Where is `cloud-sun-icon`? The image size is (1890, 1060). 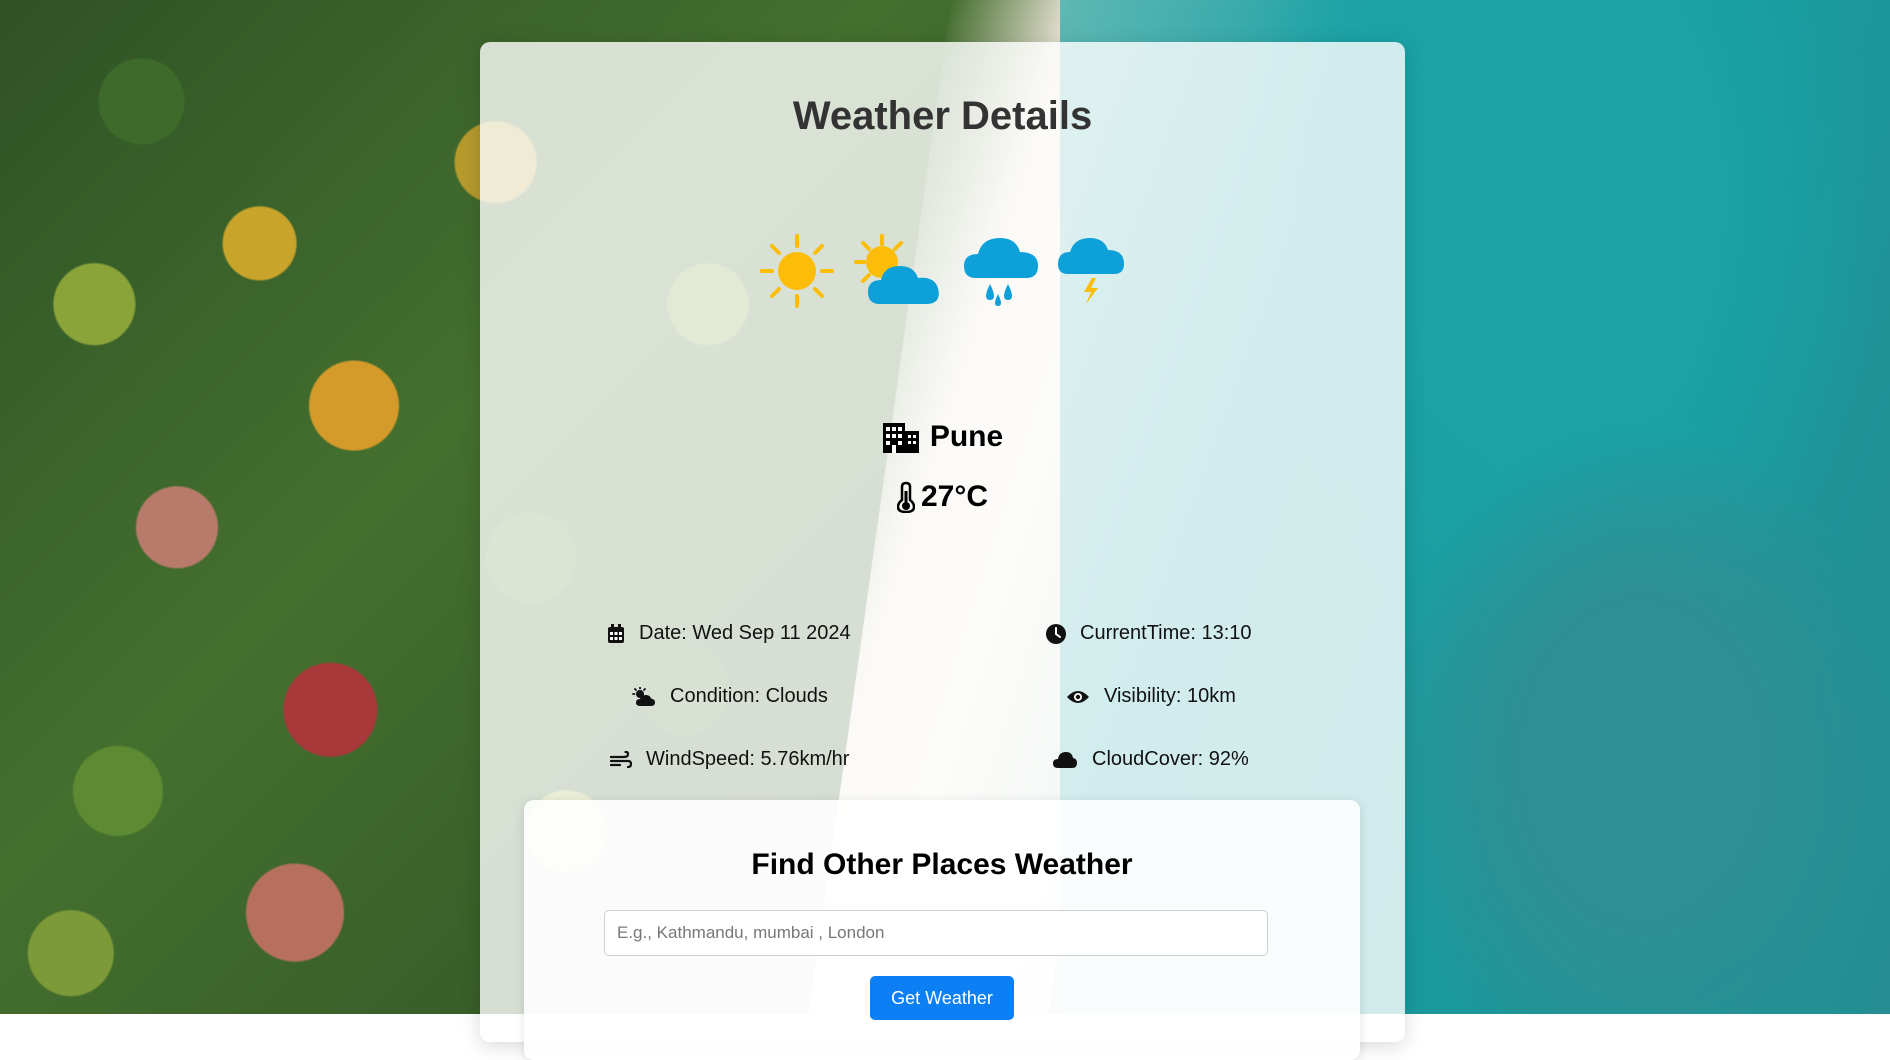 cloud-sun-icon is located at coordinates (643, 696).